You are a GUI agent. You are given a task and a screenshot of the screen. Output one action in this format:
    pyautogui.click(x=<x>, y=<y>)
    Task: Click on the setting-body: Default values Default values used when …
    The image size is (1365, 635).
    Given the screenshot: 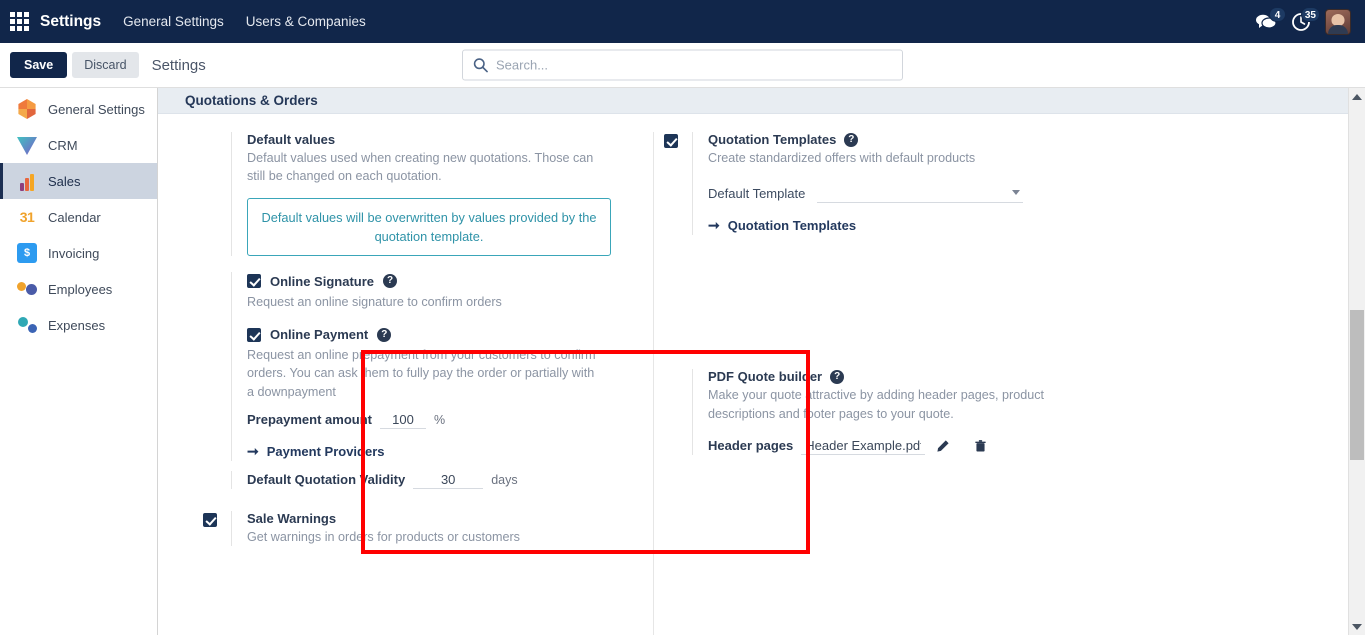 What is the action you would take?
    pyautogui.click(x=440, y=194)
    